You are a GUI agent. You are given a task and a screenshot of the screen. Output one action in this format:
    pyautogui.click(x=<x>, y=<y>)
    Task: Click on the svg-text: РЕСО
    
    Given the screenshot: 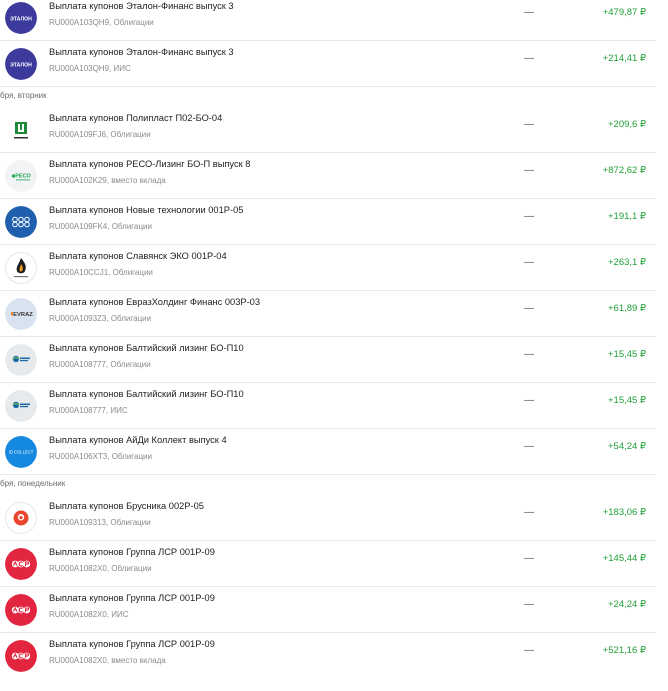 What is the action you would take?
    pyautogui.click(x=23, y=177)
    